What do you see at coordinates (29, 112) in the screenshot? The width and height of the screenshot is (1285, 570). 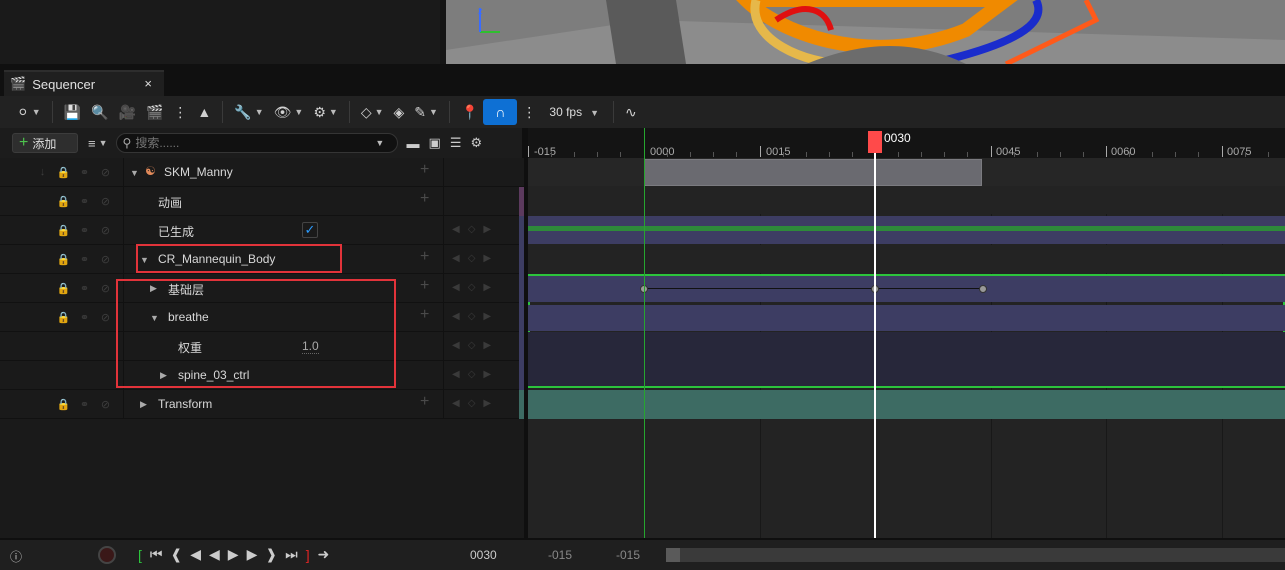 I see `world-menu-button: ⚪ ▼` at bounding box center [29, 112].